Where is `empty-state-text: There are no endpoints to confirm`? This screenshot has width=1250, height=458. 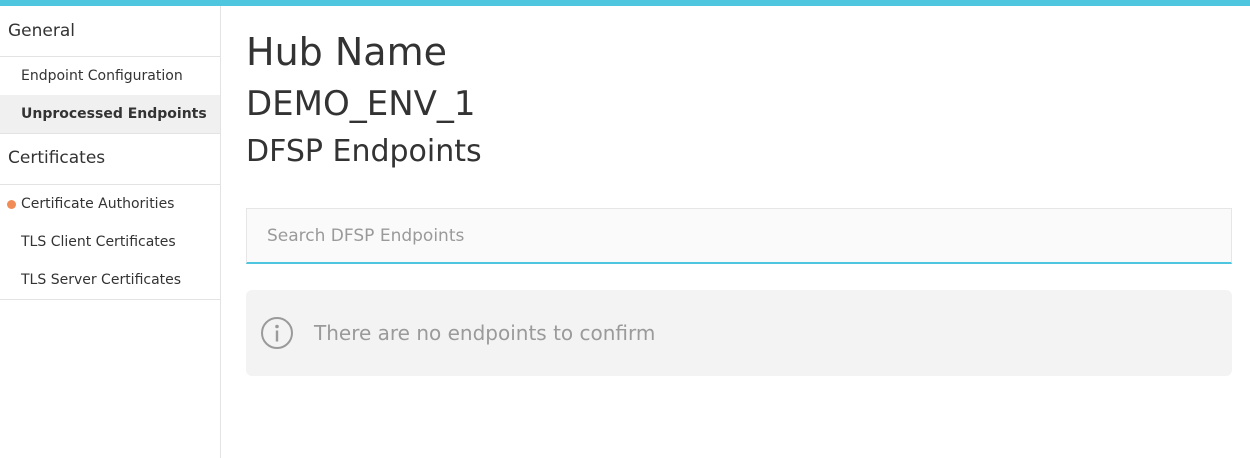 empty-state-text: There are no endpoints to confirm is located at coordinates (485, 333).